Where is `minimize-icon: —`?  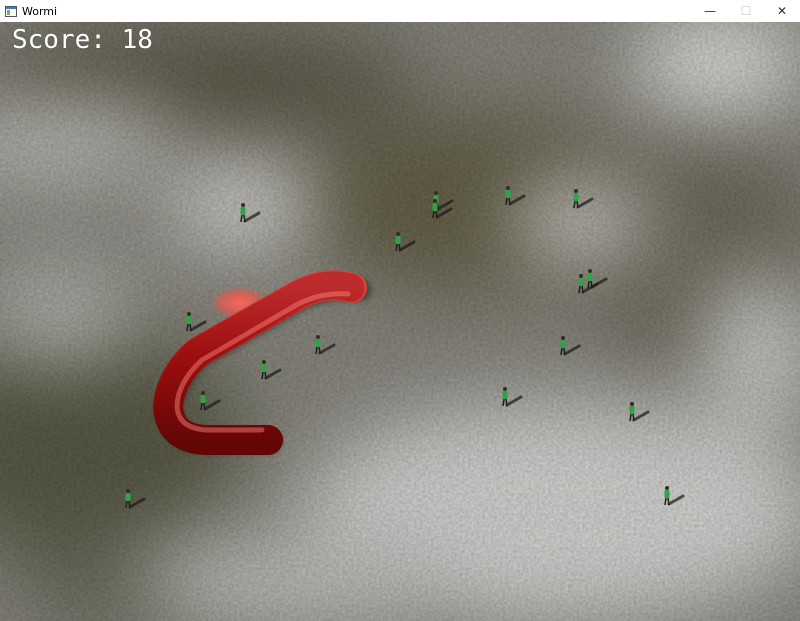 minimize-icon: — is located at coordinates (710, 11).